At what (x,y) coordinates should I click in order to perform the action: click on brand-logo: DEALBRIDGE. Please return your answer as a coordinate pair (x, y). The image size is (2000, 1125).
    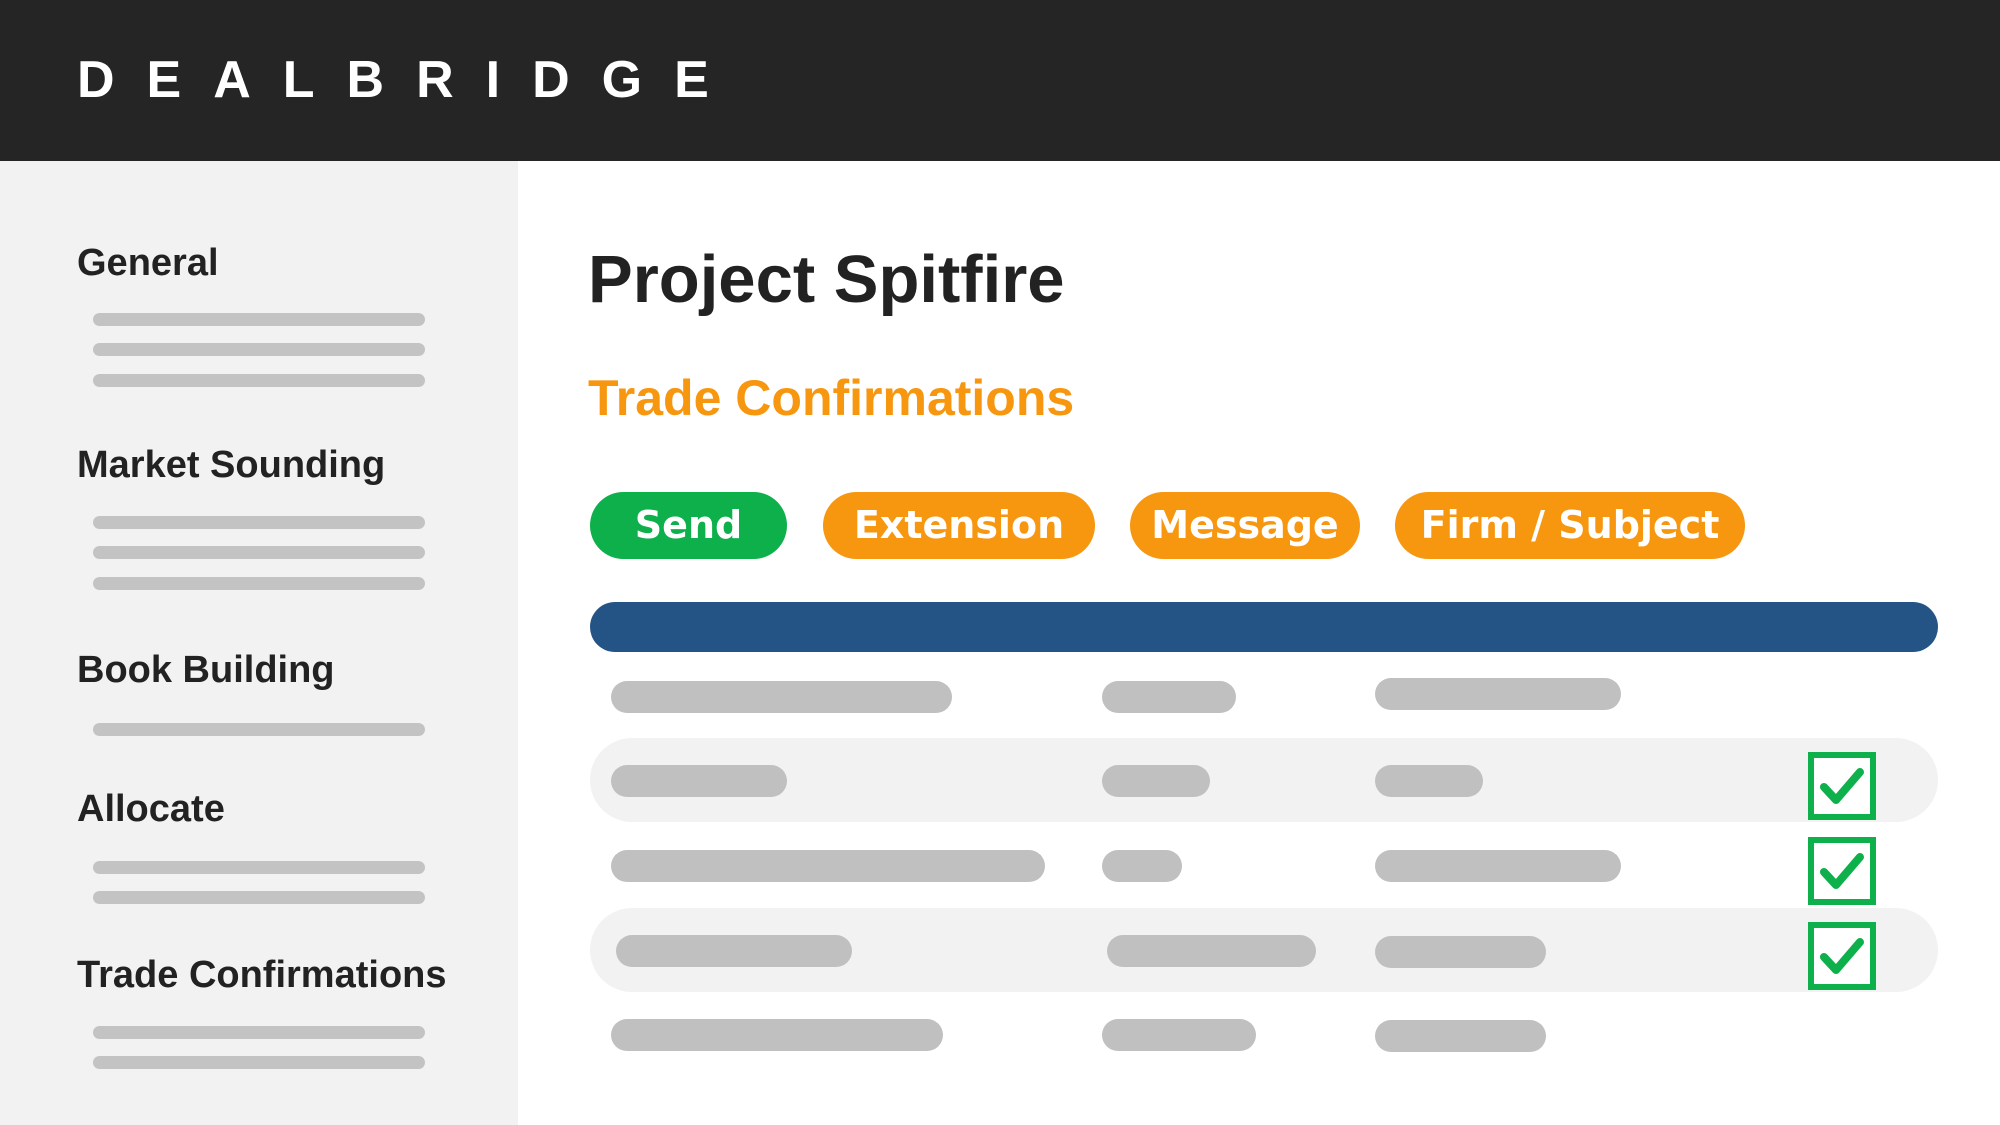
    Looking at the image, I should click on (409, 80).